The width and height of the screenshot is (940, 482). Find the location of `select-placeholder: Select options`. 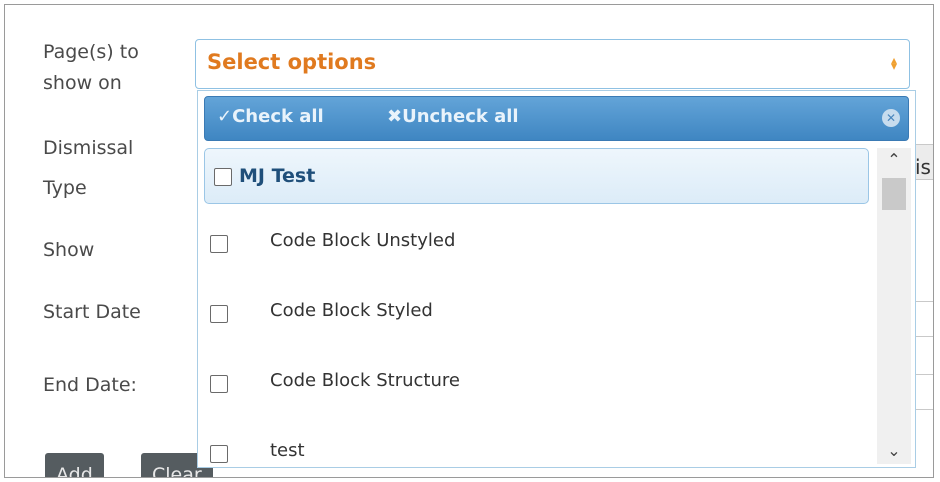

select-placeholder: Select options is located at coordinates (292, 62).